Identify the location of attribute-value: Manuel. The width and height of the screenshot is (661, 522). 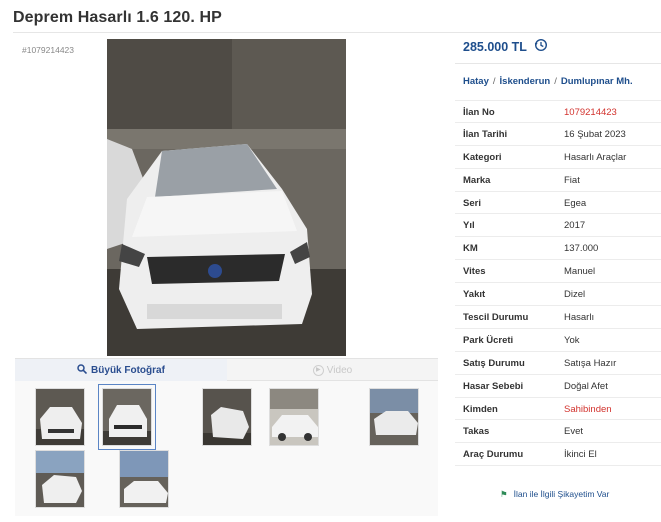
(580, 272).